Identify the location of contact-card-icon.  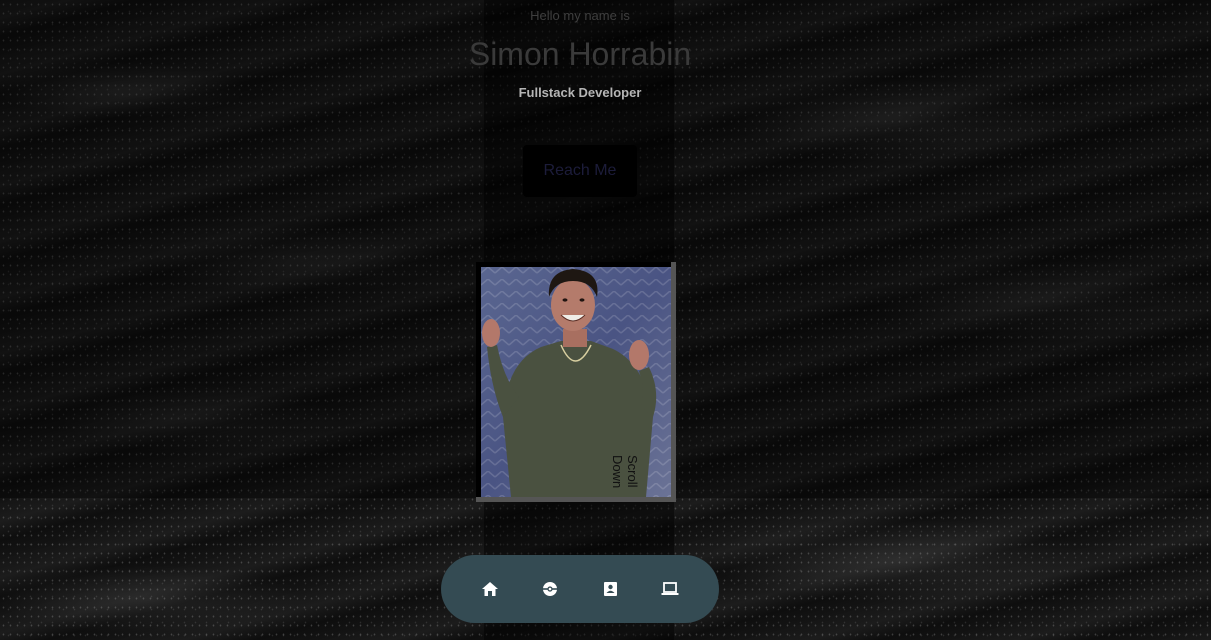
(610, 589).